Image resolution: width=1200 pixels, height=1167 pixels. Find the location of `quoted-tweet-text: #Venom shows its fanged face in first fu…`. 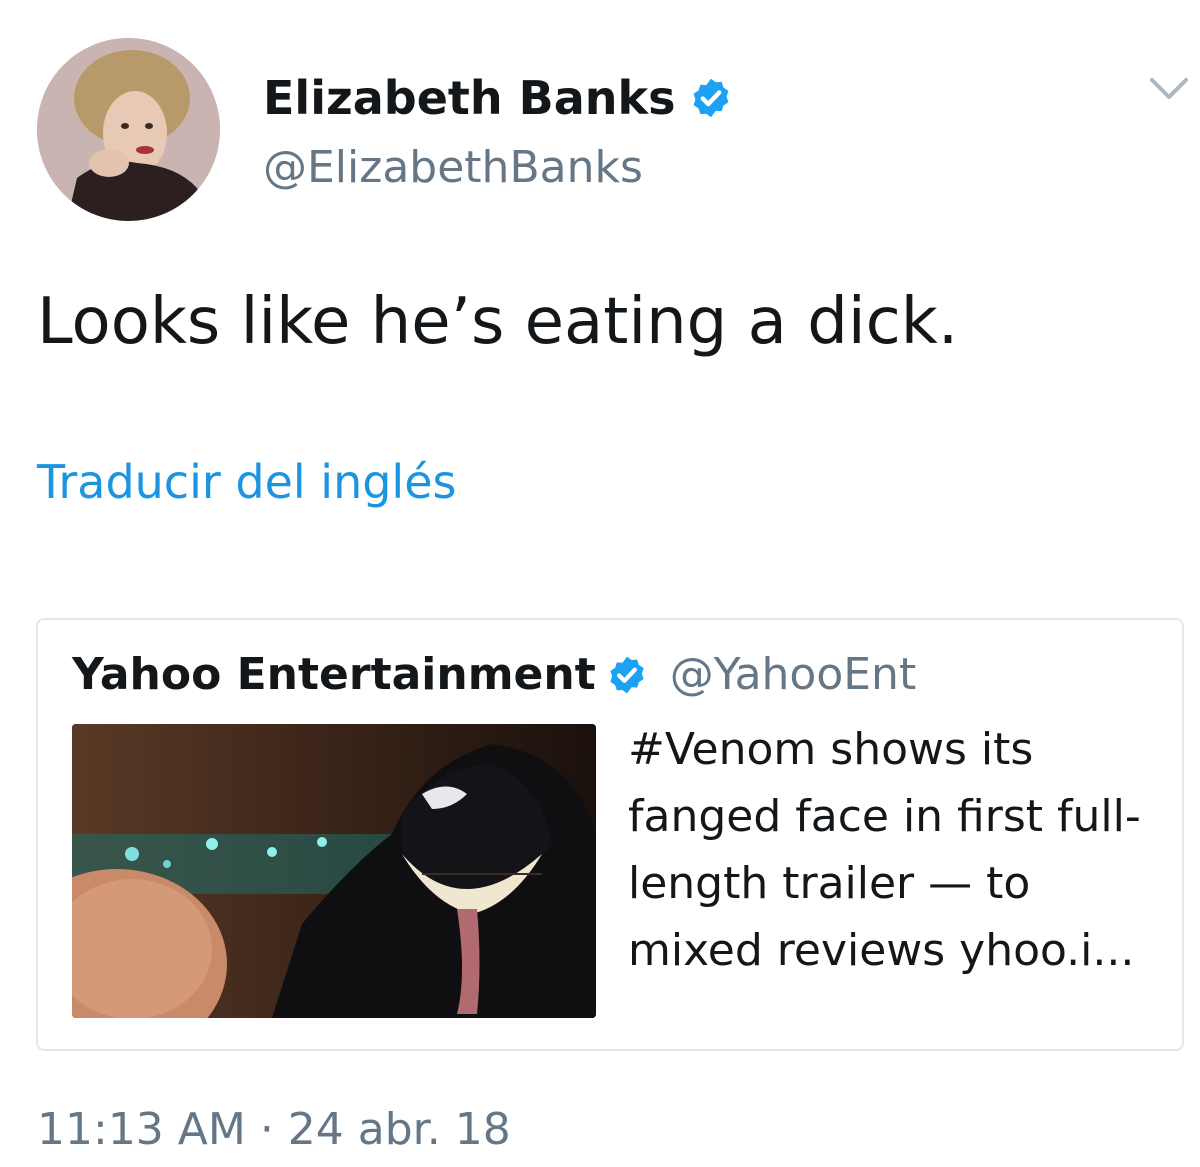

quoted-tweet-text: #Venom shows its fanged face in first fu… is located at coordinates (884, 850).